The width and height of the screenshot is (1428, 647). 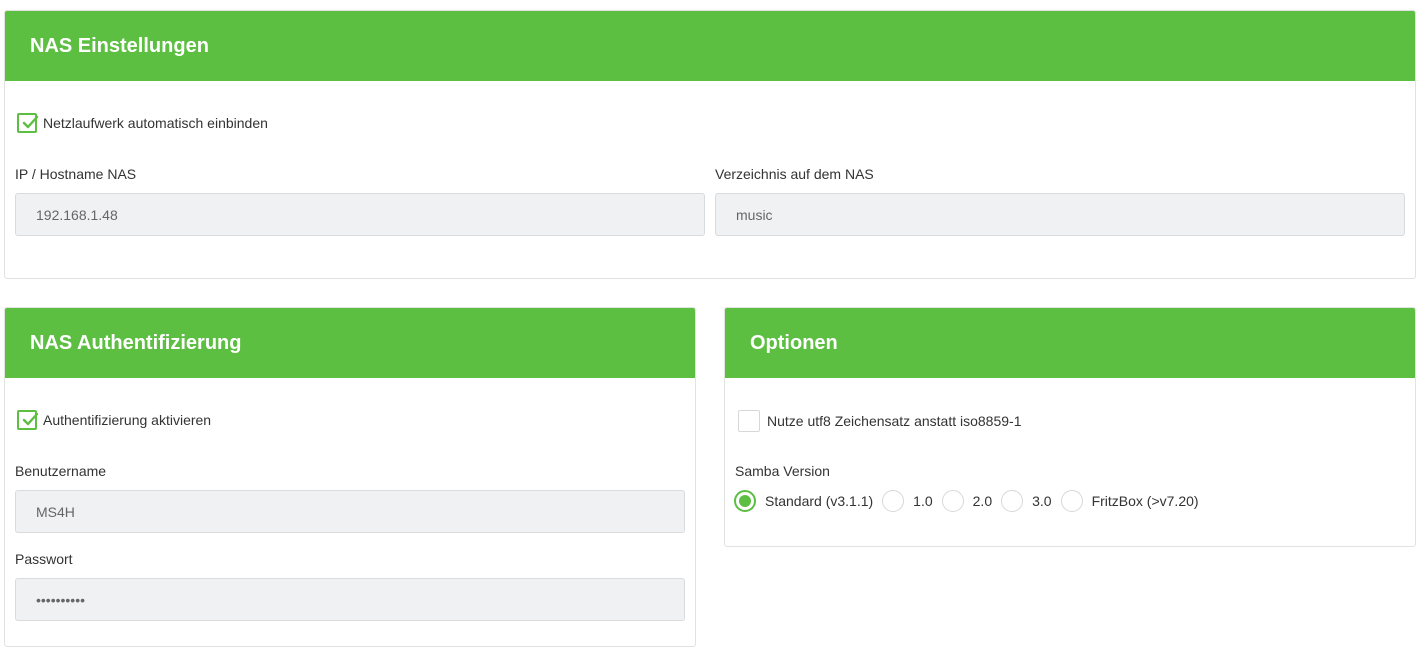 What do you see at coordinates (350, 511) in the screenshot?
I see `username-input` at bounding box center [350, 511].